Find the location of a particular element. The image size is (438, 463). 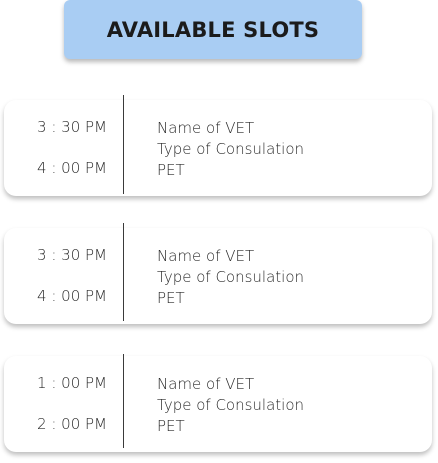

page-title: AVAILABLE SLOTS is located at coordinates (213, 29).